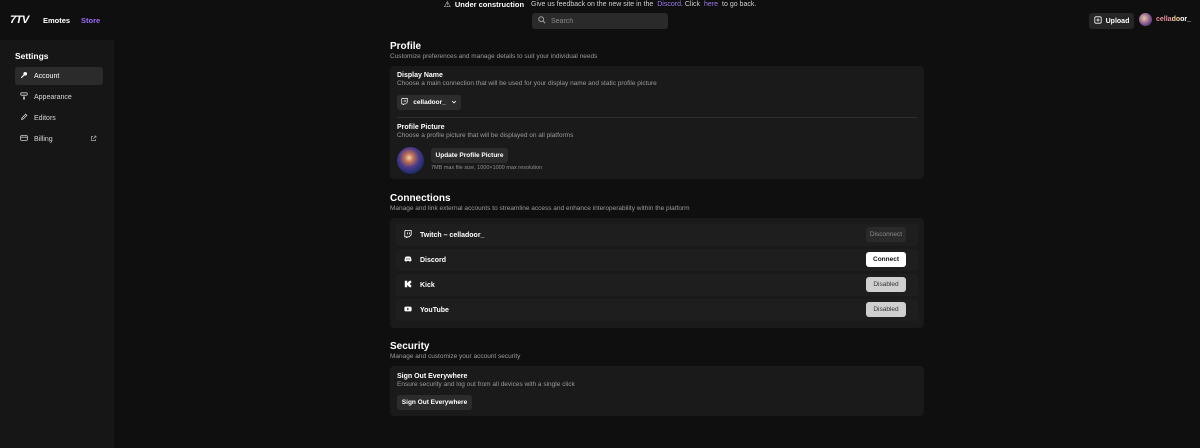  Describe the element at coordinates (420, 75) in the screenshot. I see `display-name-label: Display Name` at that location.